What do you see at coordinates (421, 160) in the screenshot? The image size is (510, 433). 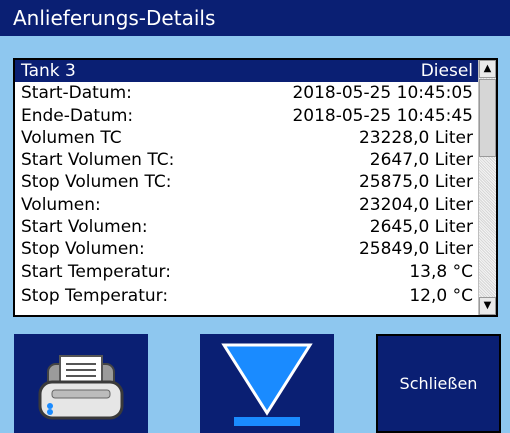 I see `row-value: 2647,0 Liter` at bounding box center [421, 160].